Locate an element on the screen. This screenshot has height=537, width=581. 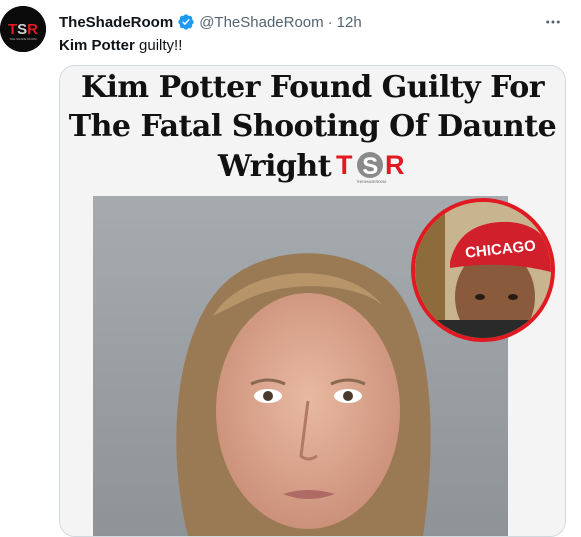
more-options-icon is located at coordinates (553, 22).